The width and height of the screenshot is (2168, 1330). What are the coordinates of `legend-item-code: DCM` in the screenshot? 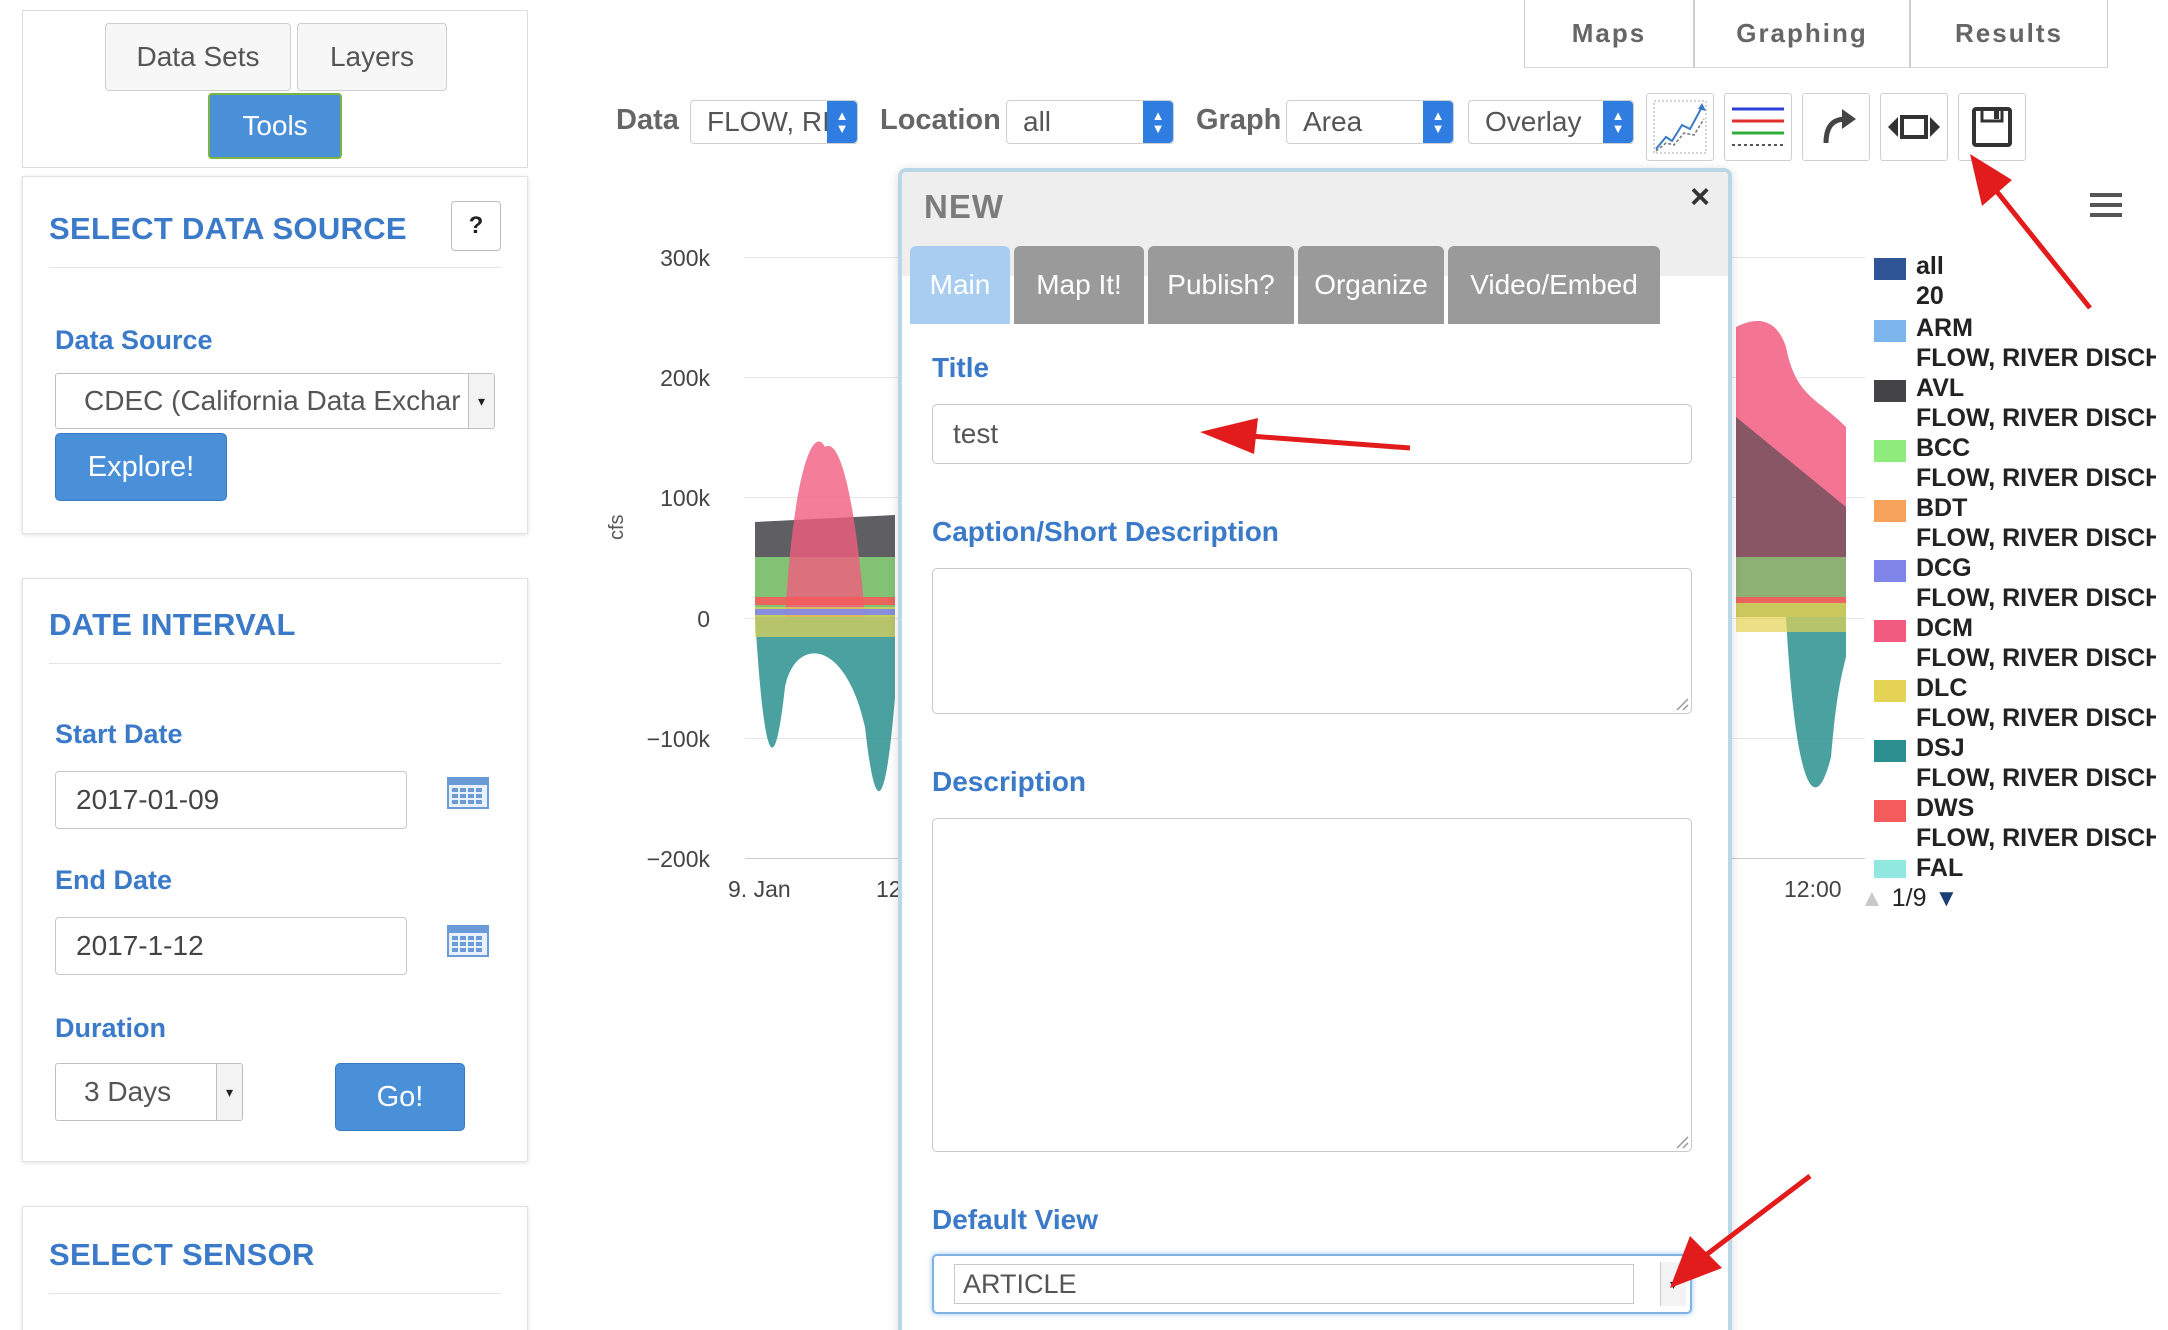 It's located at (1944, 628).